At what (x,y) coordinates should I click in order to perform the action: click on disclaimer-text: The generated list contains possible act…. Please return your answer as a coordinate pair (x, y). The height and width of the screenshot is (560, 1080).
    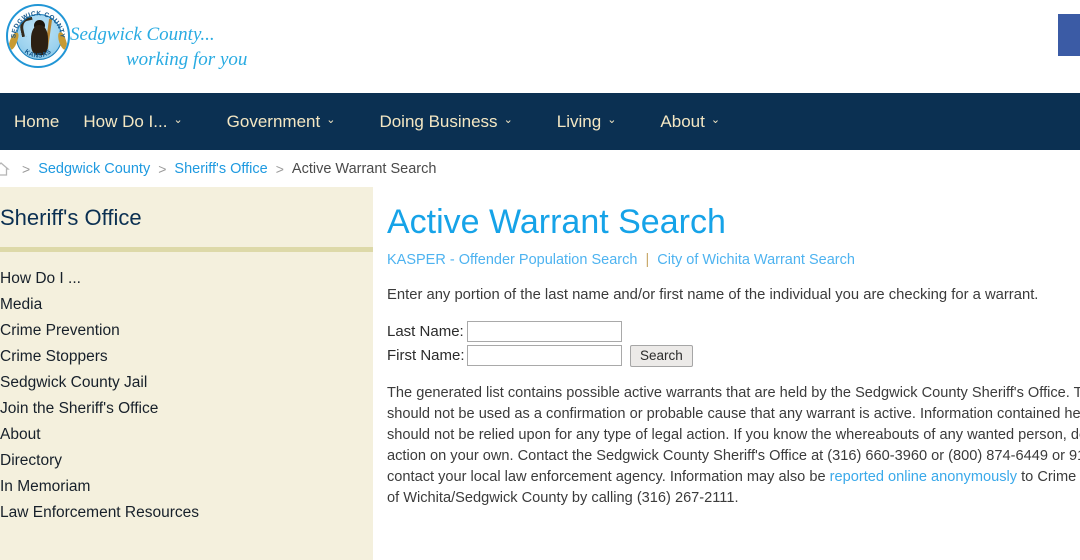
    Looking at the image, I should click on (733, 446).